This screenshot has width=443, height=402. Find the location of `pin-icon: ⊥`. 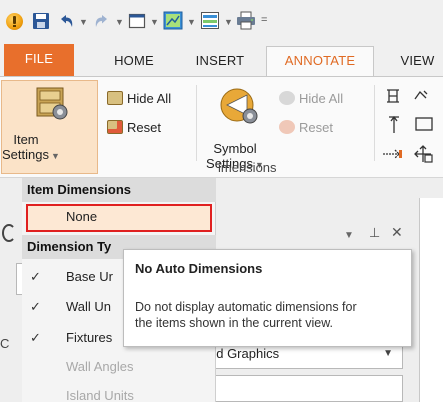

pin-icon: ⊥ is located at coordinates (374, 233).